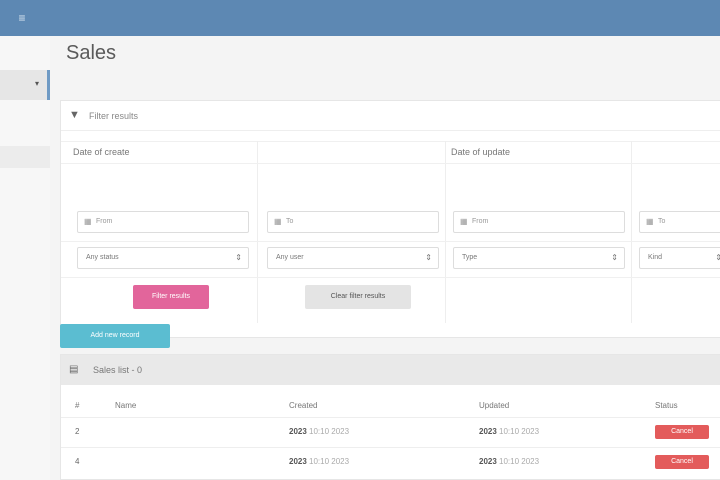 The height and width of the screenshot is (480, 720). I want to click on create-to-input: ▦ To, so click(353, 222).